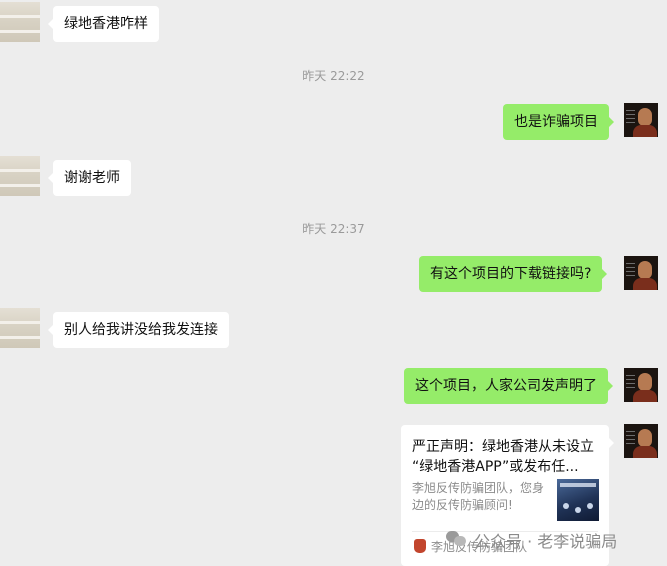 The height and width of the screenshot is (566, 667). What do you see at coordinates (456, 539) in the screenshot?
I see `wechat-icon` at bounding box center [456, 539].